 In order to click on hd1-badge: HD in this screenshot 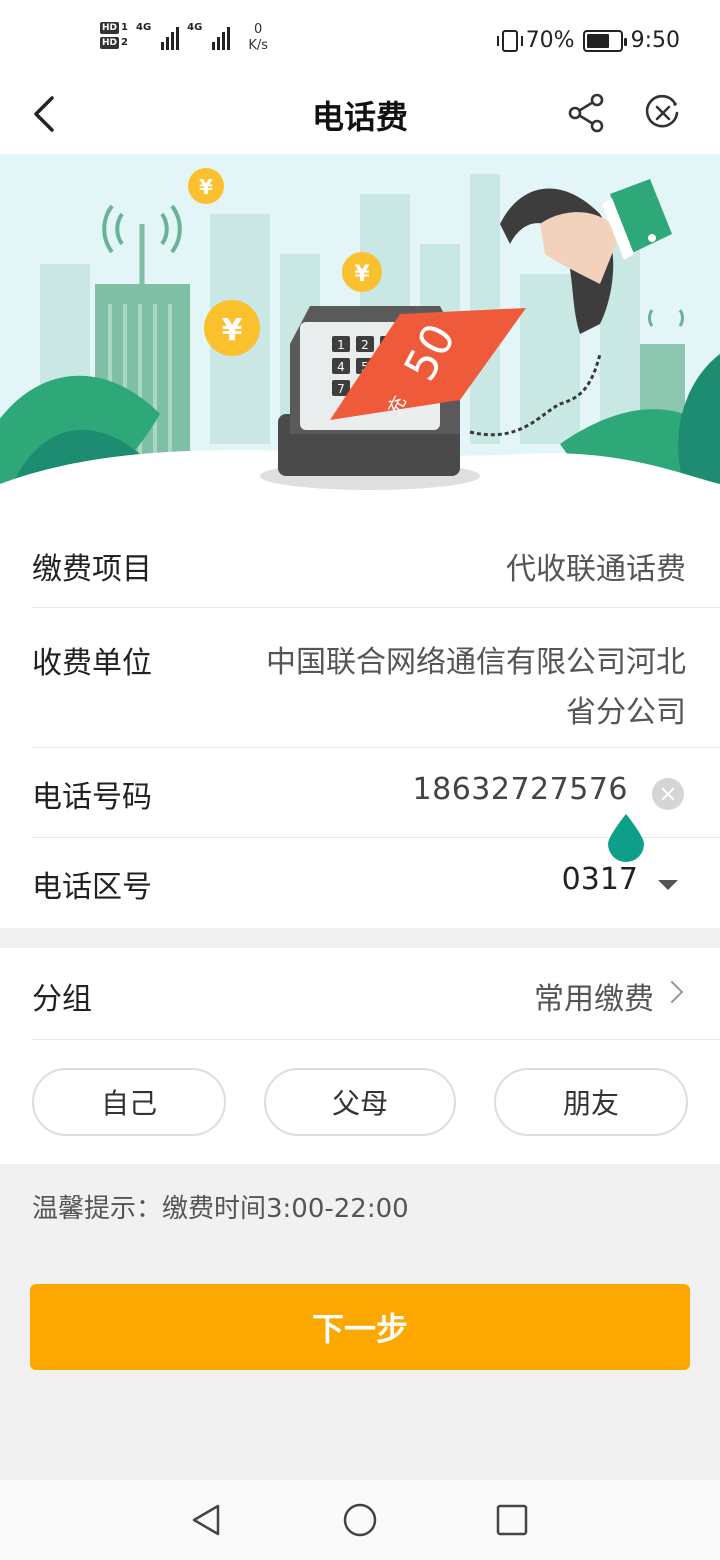, I will do `click(110, 28)`.